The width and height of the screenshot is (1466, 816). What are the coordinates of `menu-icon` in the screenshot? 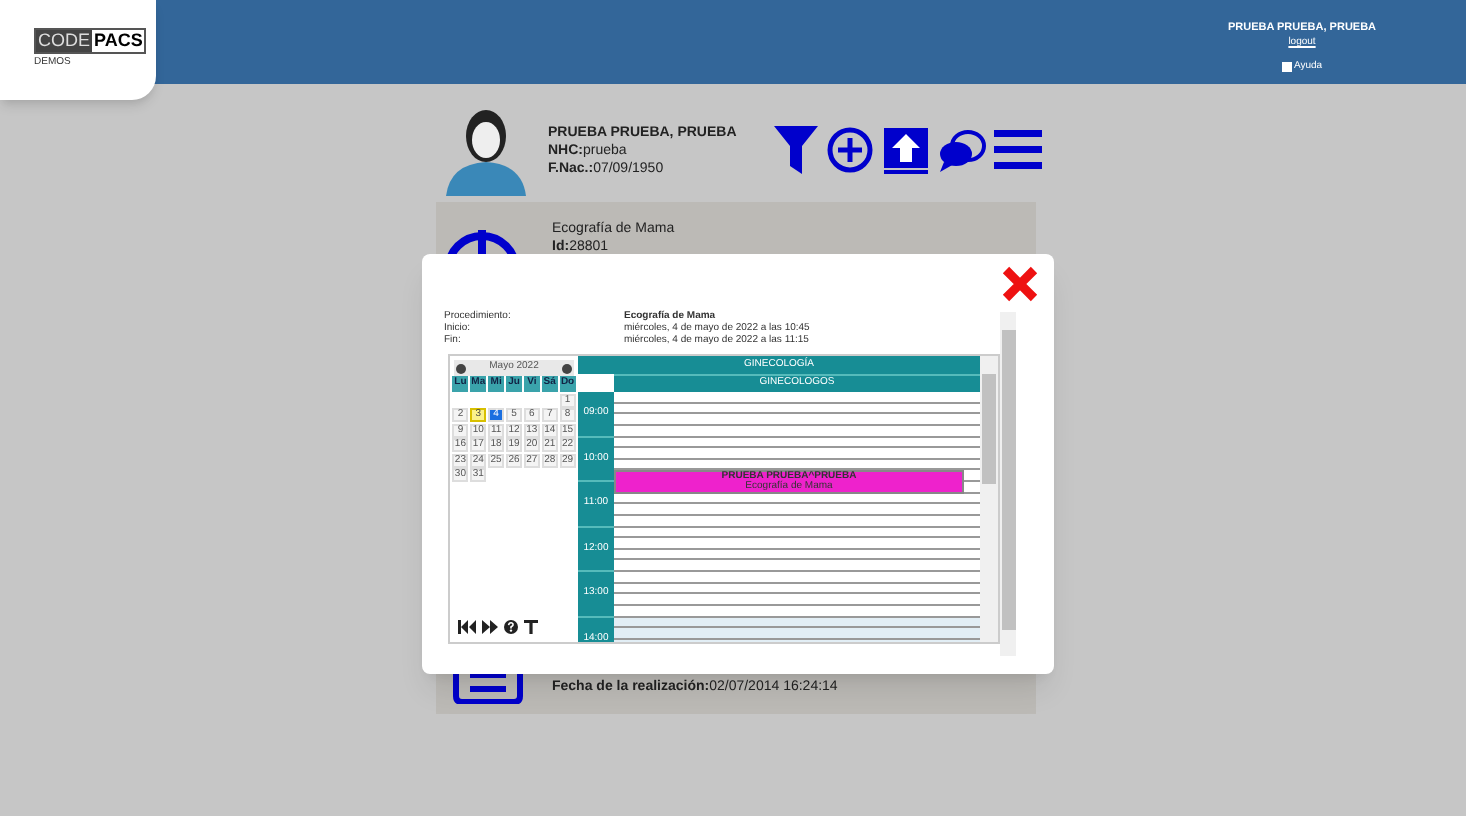 It's located at (1018, 150).